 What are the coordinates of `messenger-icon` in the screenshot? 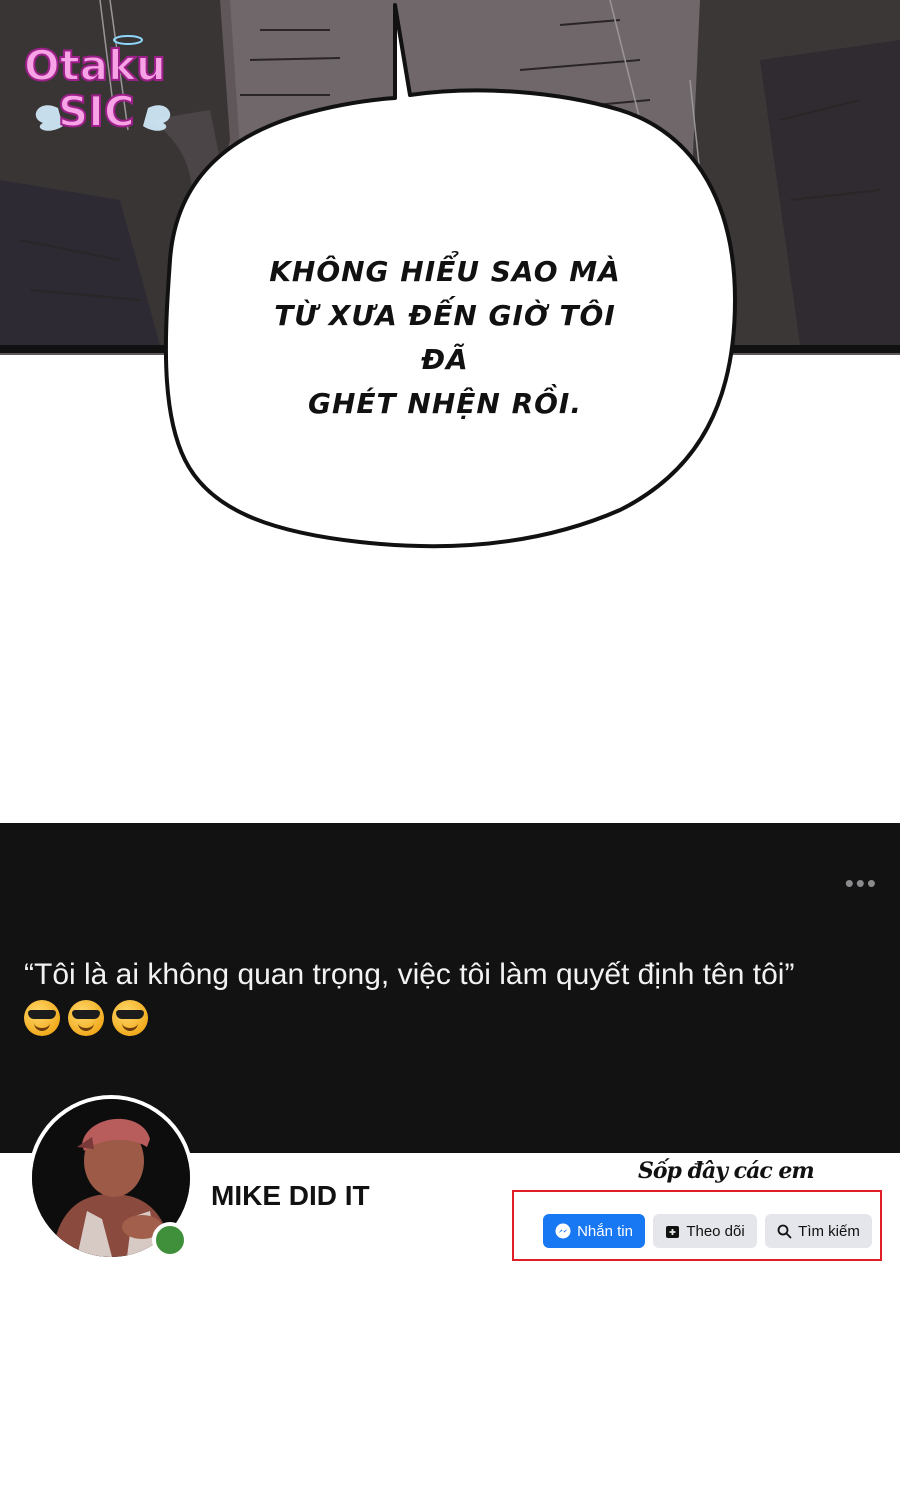 It's located at (563, 1231).